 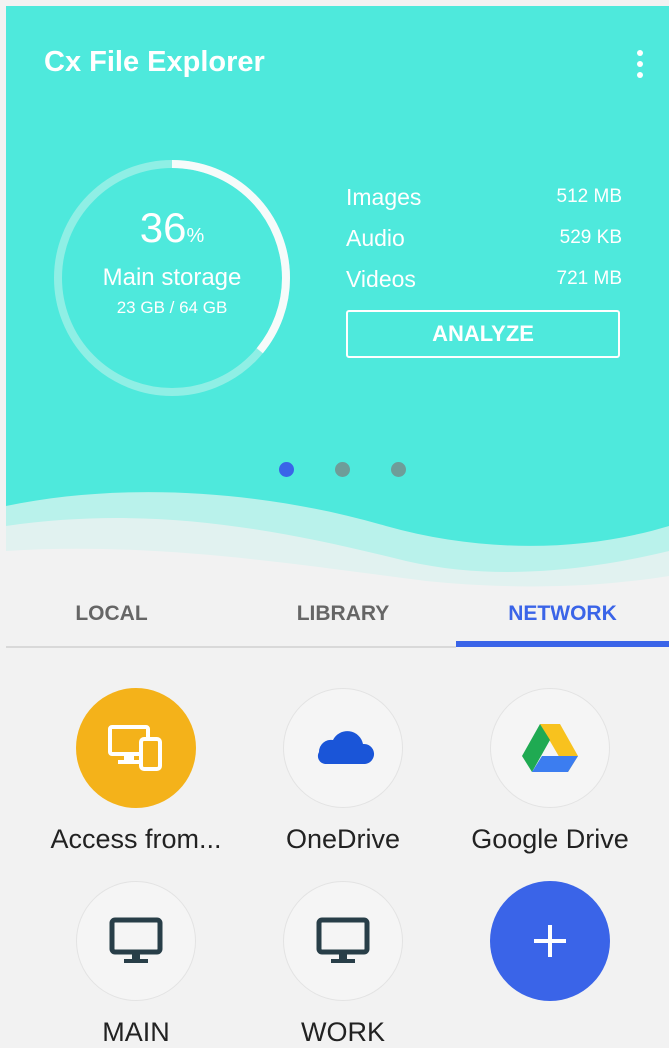 I want to click on analyze-button: ANALYZE, so click(x=483, y=334).